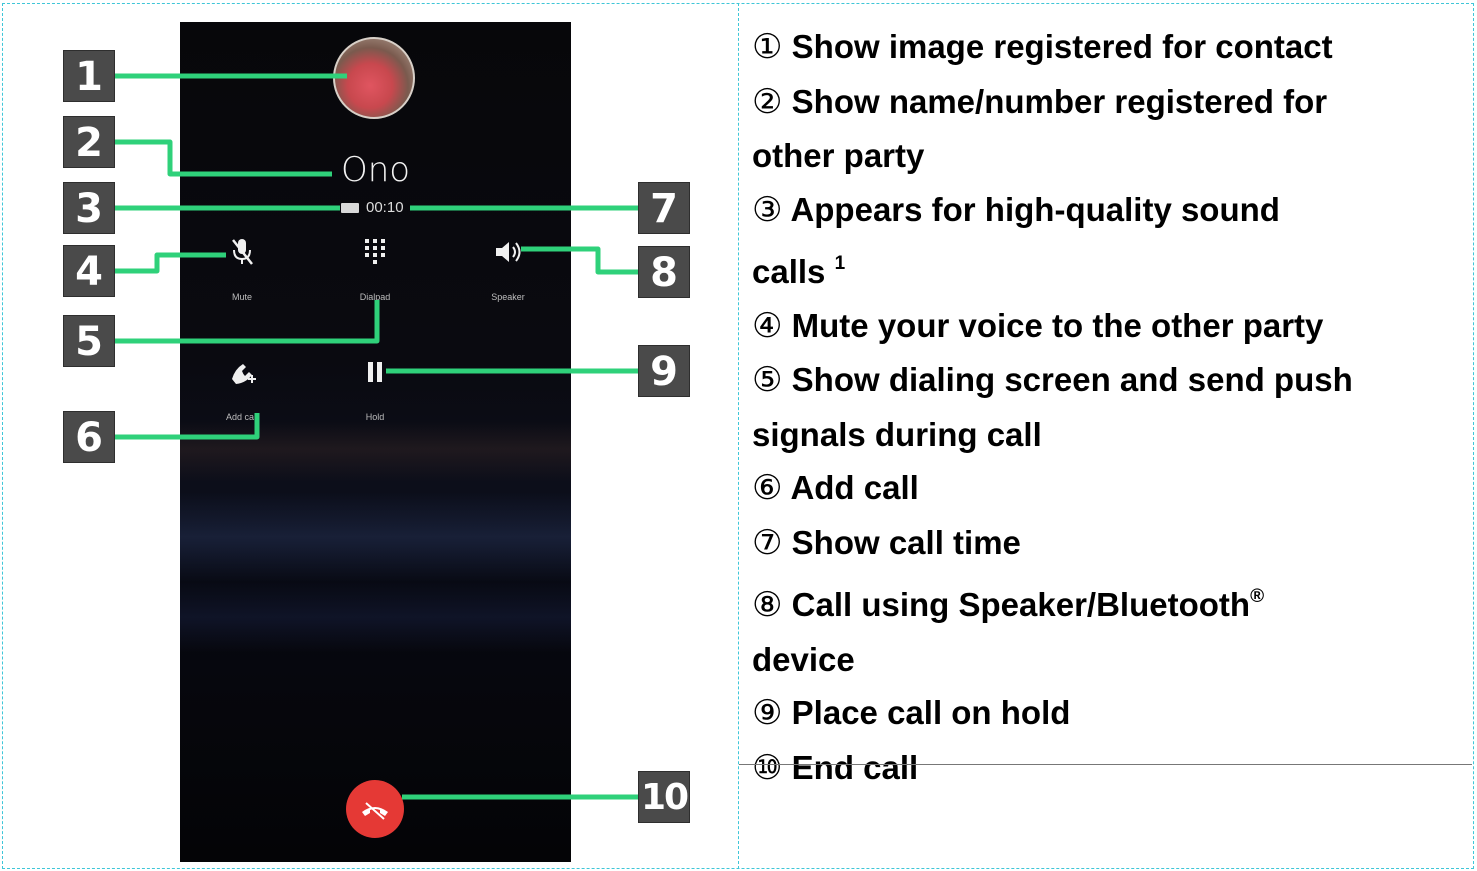  What do you see at coordinates (840, 263) in the screenshot?
I see `footnote-marker: 1` at bounding box center [840, 263].